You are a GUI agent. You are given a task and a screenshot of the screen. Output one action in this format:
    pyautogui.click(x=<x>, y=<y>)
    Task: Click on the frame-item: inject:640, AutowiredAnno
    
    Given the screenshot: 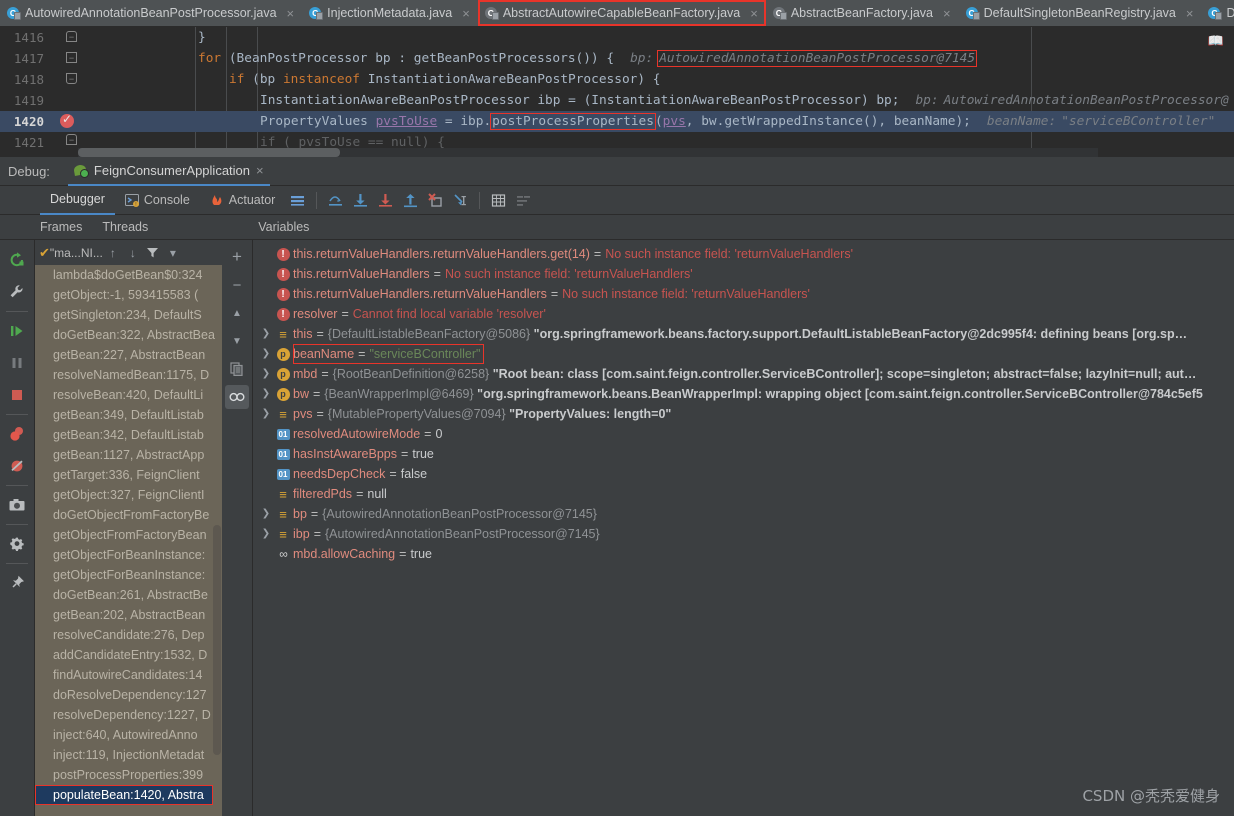 What is the action you would take?
    pyautogui.click(x=128, y=735)
    